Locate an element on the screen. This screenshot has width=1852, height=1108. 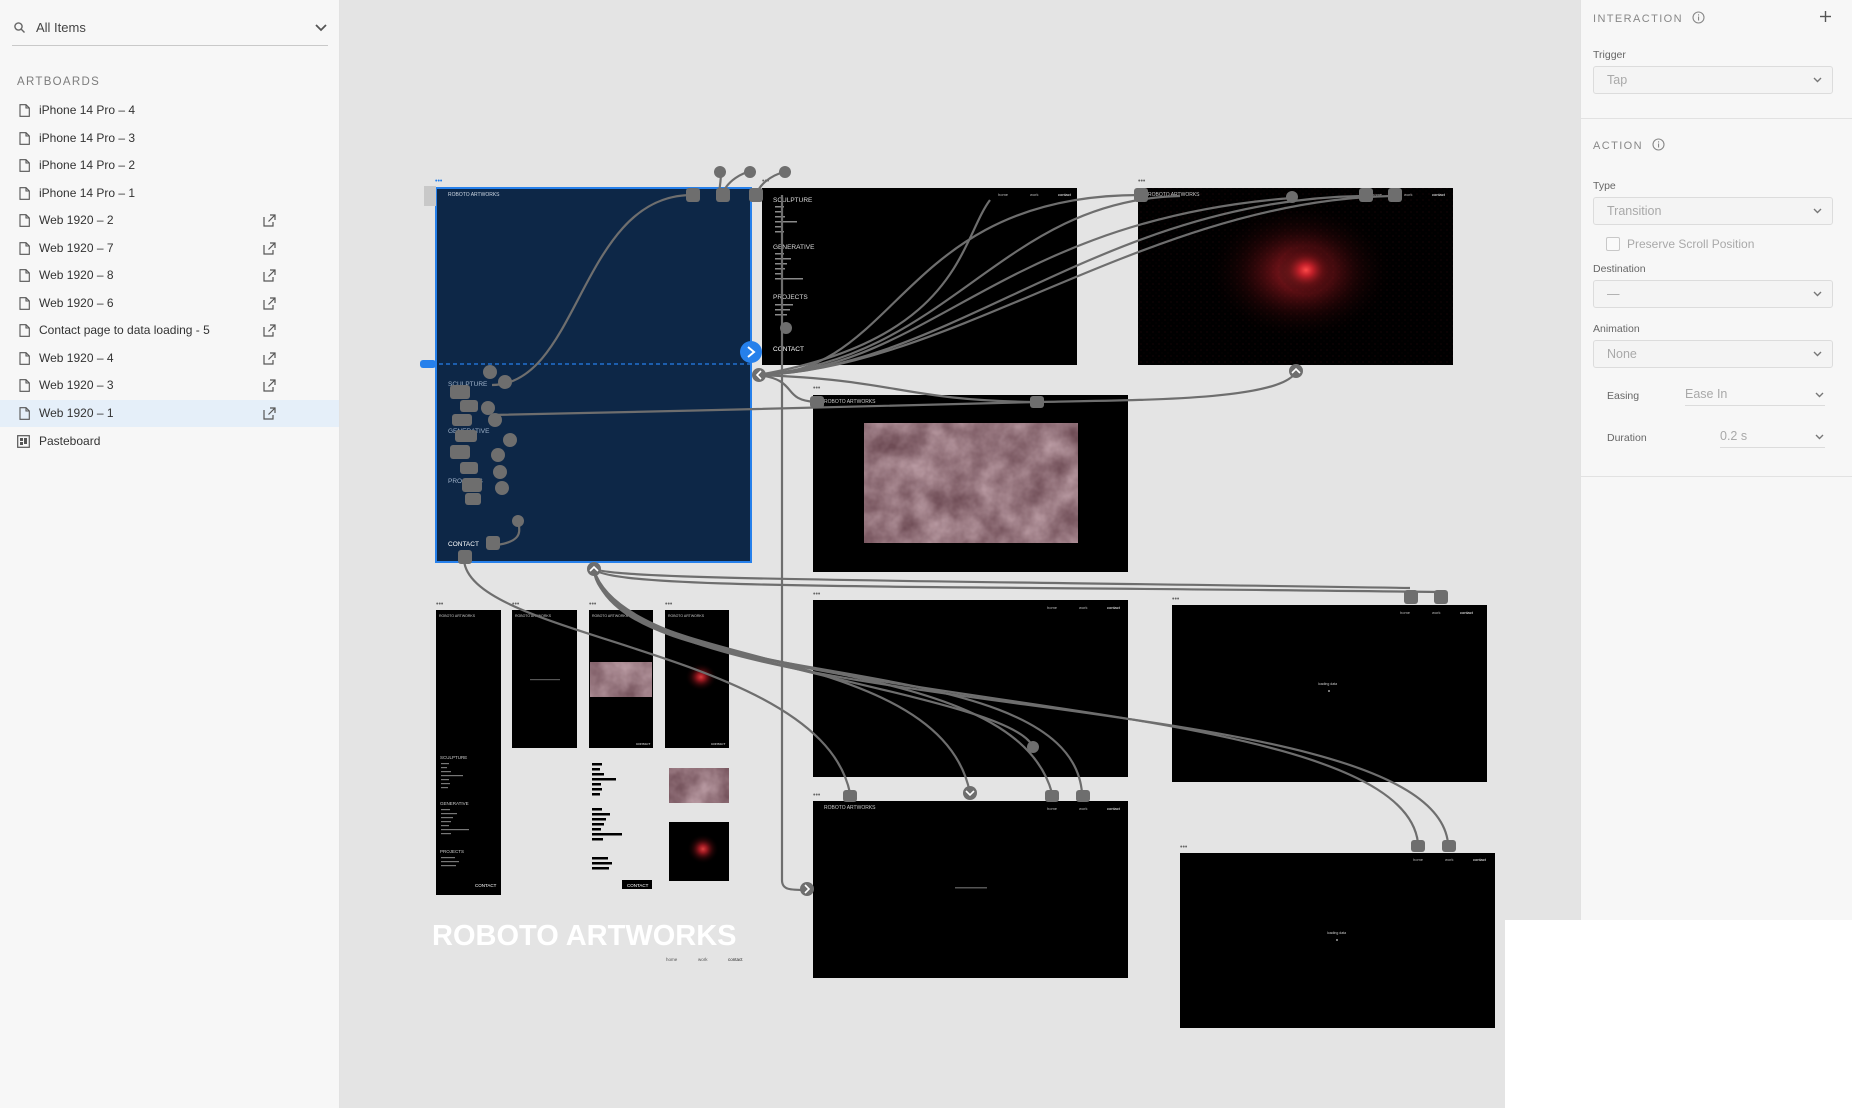
scroll-handle is located at coordinates (428, 364).